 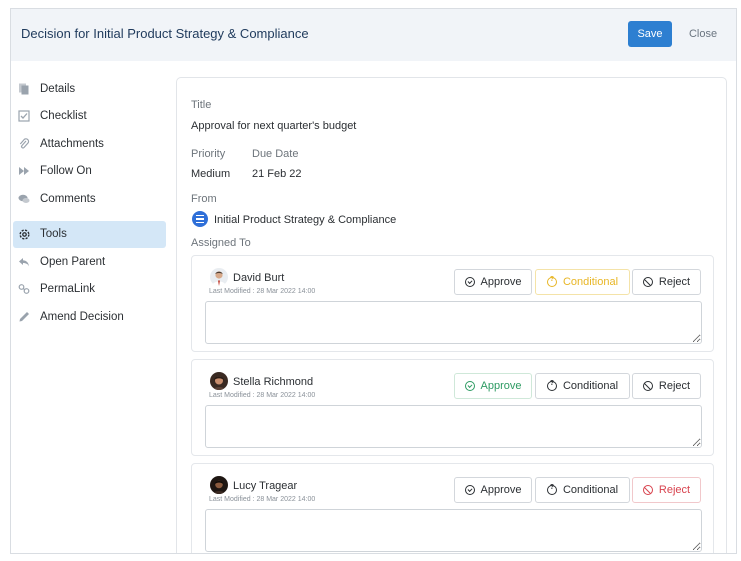 I want to click on sidebar-item-comments: Comments, so click(x=90, y=199).